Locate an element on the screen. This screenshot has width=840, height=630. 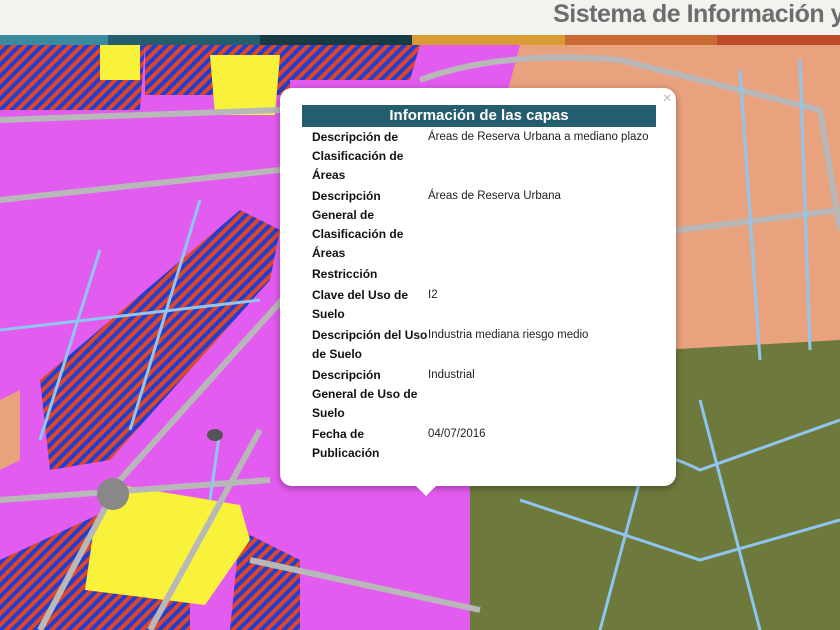
water-body is located at coordinates (215, 435).